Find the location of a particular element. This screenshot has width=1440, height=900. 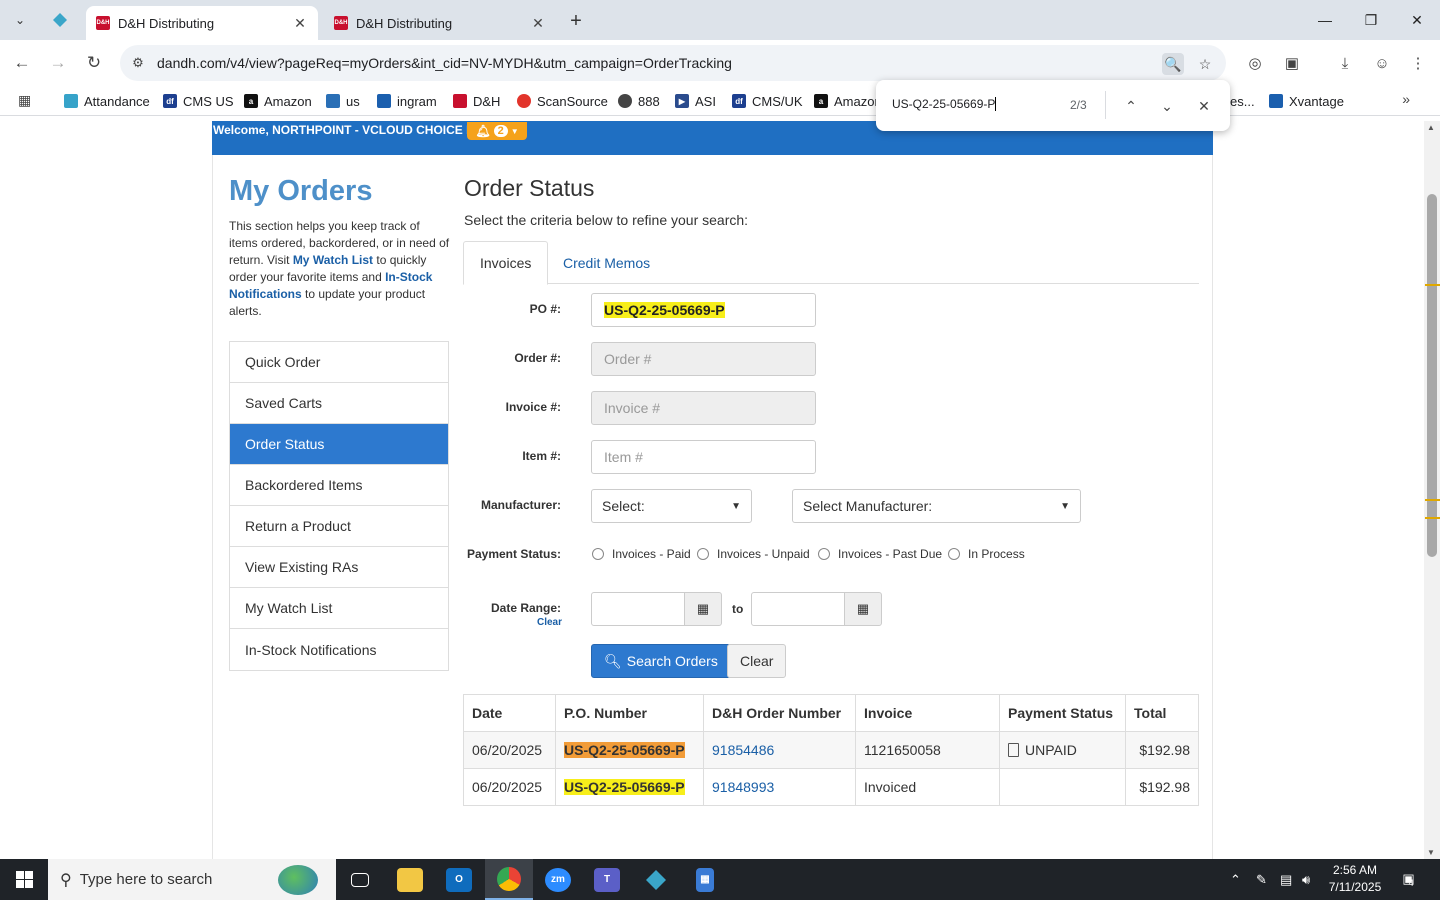

bookmark-xvantage: Xvantage is located at coordinates (1306, 101).